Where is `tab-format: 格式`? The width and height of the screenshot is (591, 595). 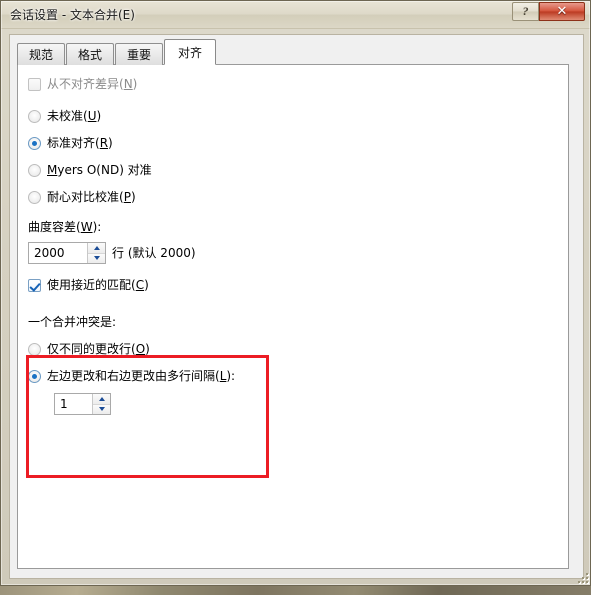
tab-format: 格式 is located at coordinates (90, 54).